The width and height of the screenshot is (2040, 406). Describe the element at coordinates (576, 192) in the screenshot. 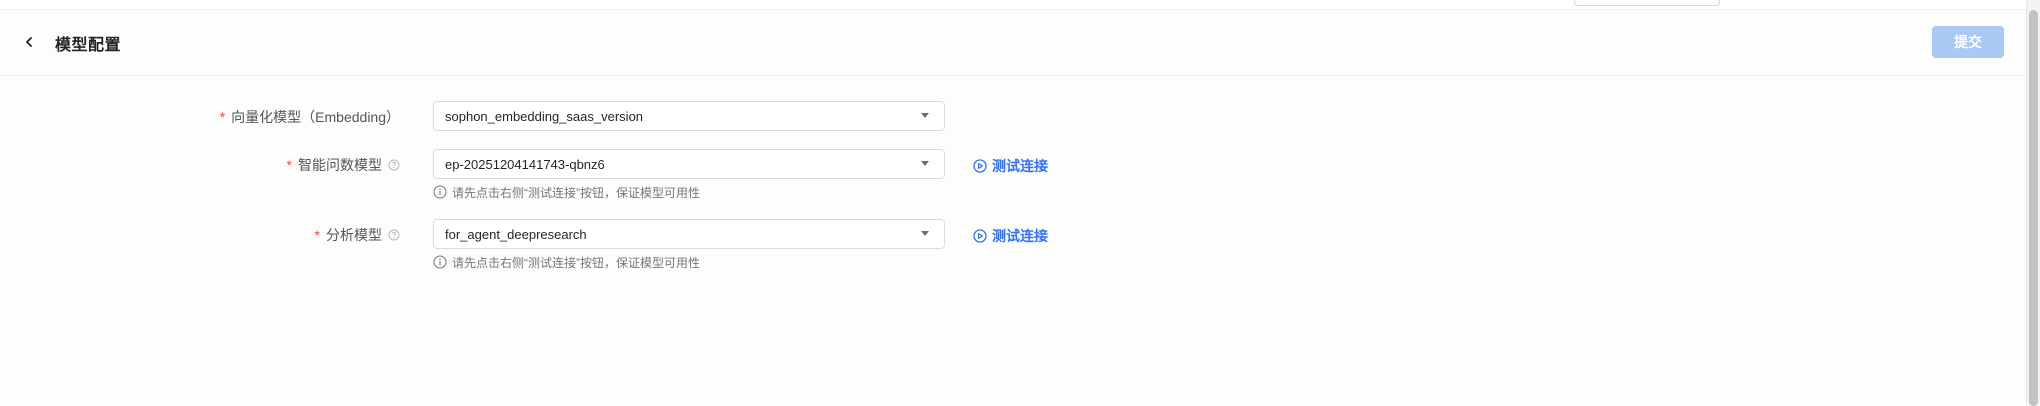

I see `qa-model-hint-text: 请先点击右侧“测试连接”按钮，保证模型可用性` at that location.